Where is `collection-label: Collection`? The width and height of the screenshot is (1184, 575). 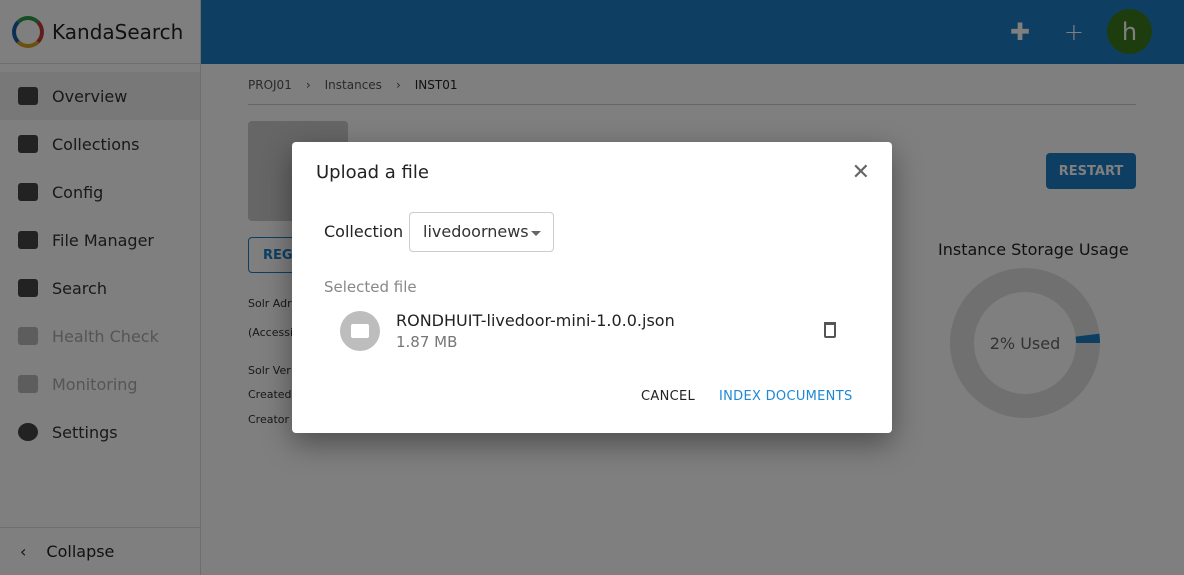
collection-label: Collection is located at coordinates (364, 231).